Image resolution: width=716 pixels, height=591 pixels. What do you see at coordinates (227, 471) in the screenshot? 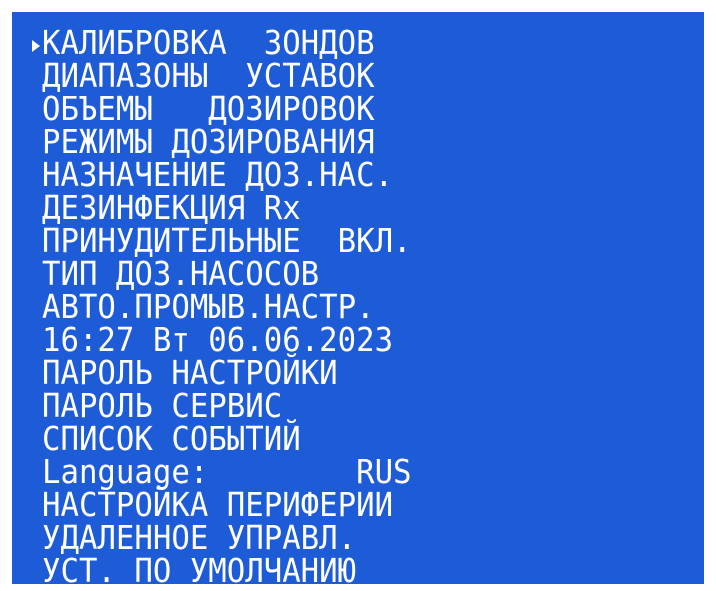
I see `menu-item-language: Language: RUS` at bounding box center [227, 471].